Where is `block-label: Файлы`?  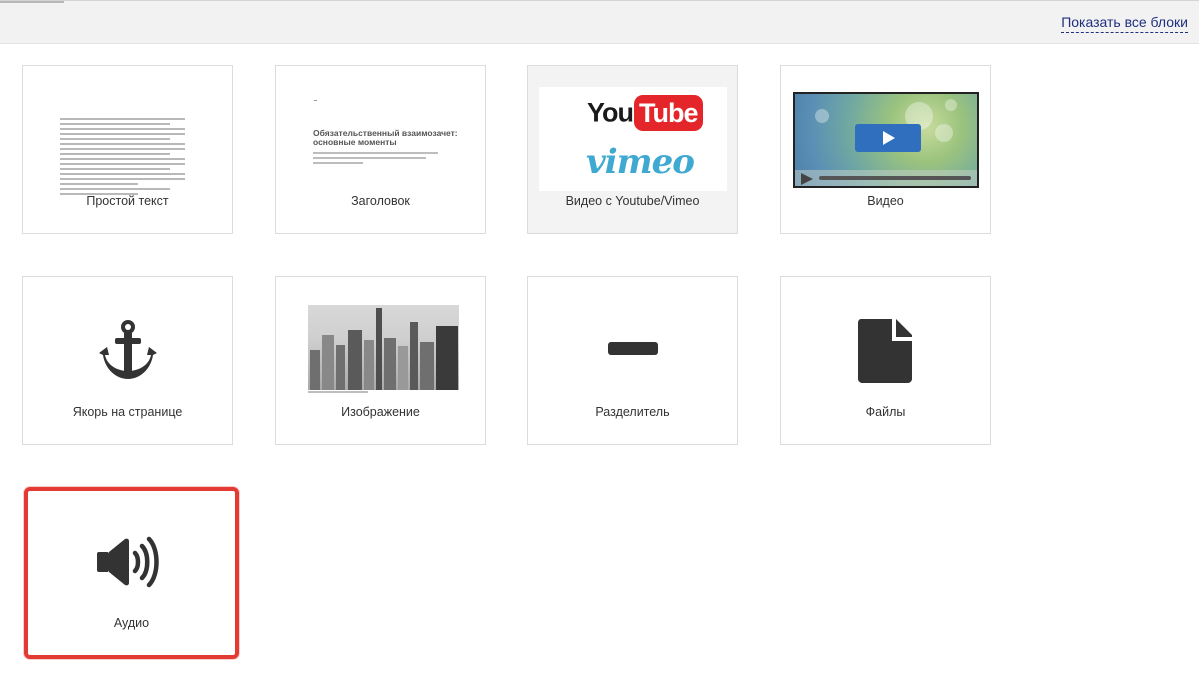 block-label: Файлы is located at coordinates (885, 412).